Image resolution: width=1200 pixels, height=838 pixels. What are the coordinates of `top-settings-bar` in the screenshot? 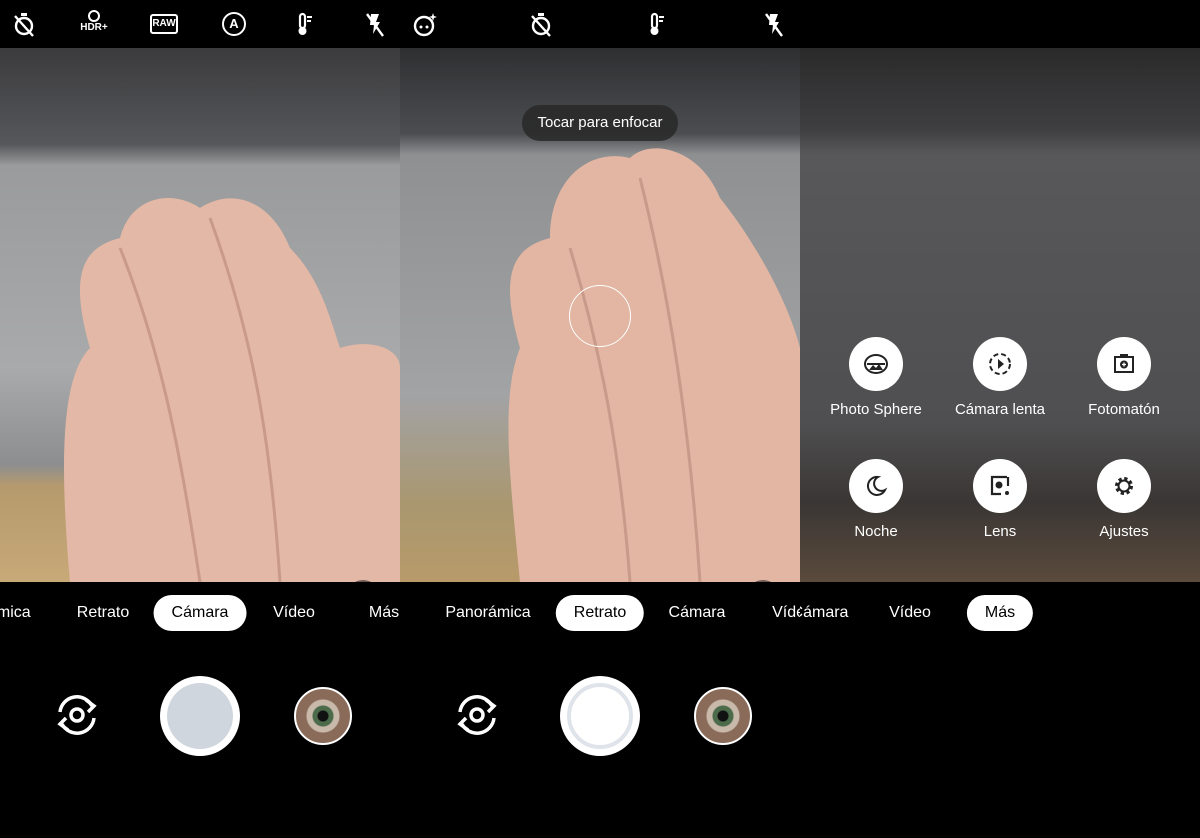 It's located at (600, 24).